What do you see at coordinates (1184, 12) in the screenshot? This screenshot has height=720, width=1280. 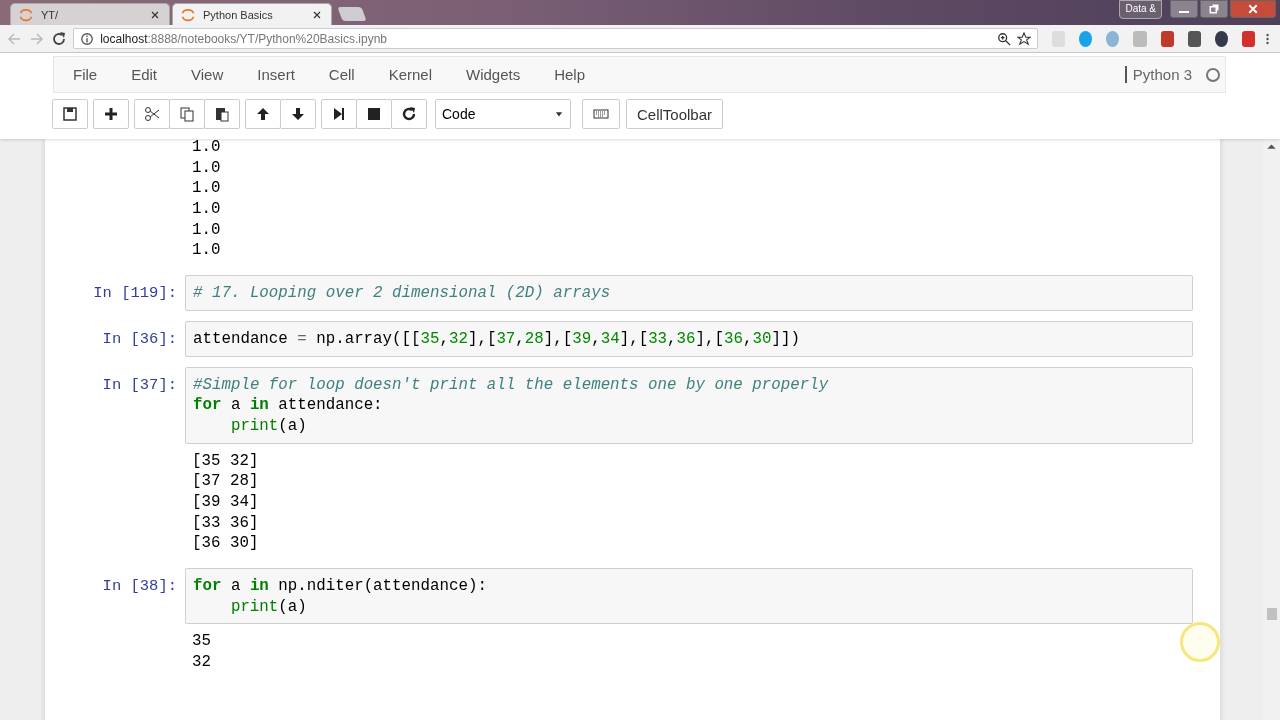 I see `minimize-icon` at bounding box center [1184, 12].